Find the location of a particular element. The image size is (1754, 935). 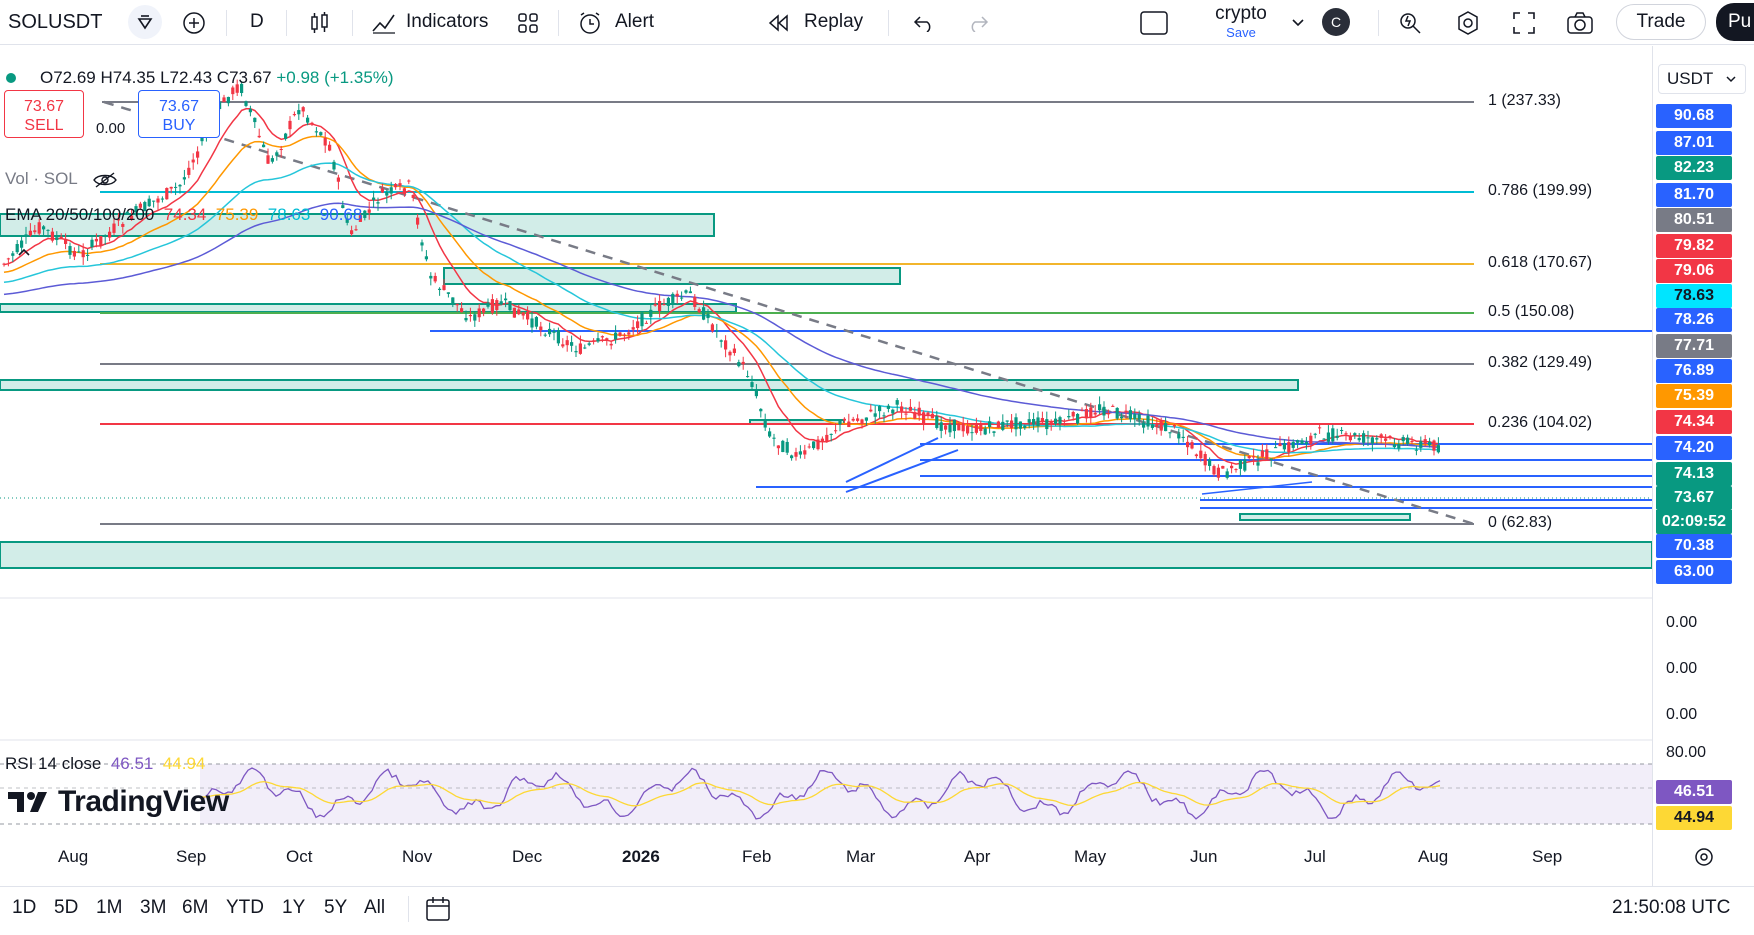

range-button-all: All is located at coordinates (374, 908).